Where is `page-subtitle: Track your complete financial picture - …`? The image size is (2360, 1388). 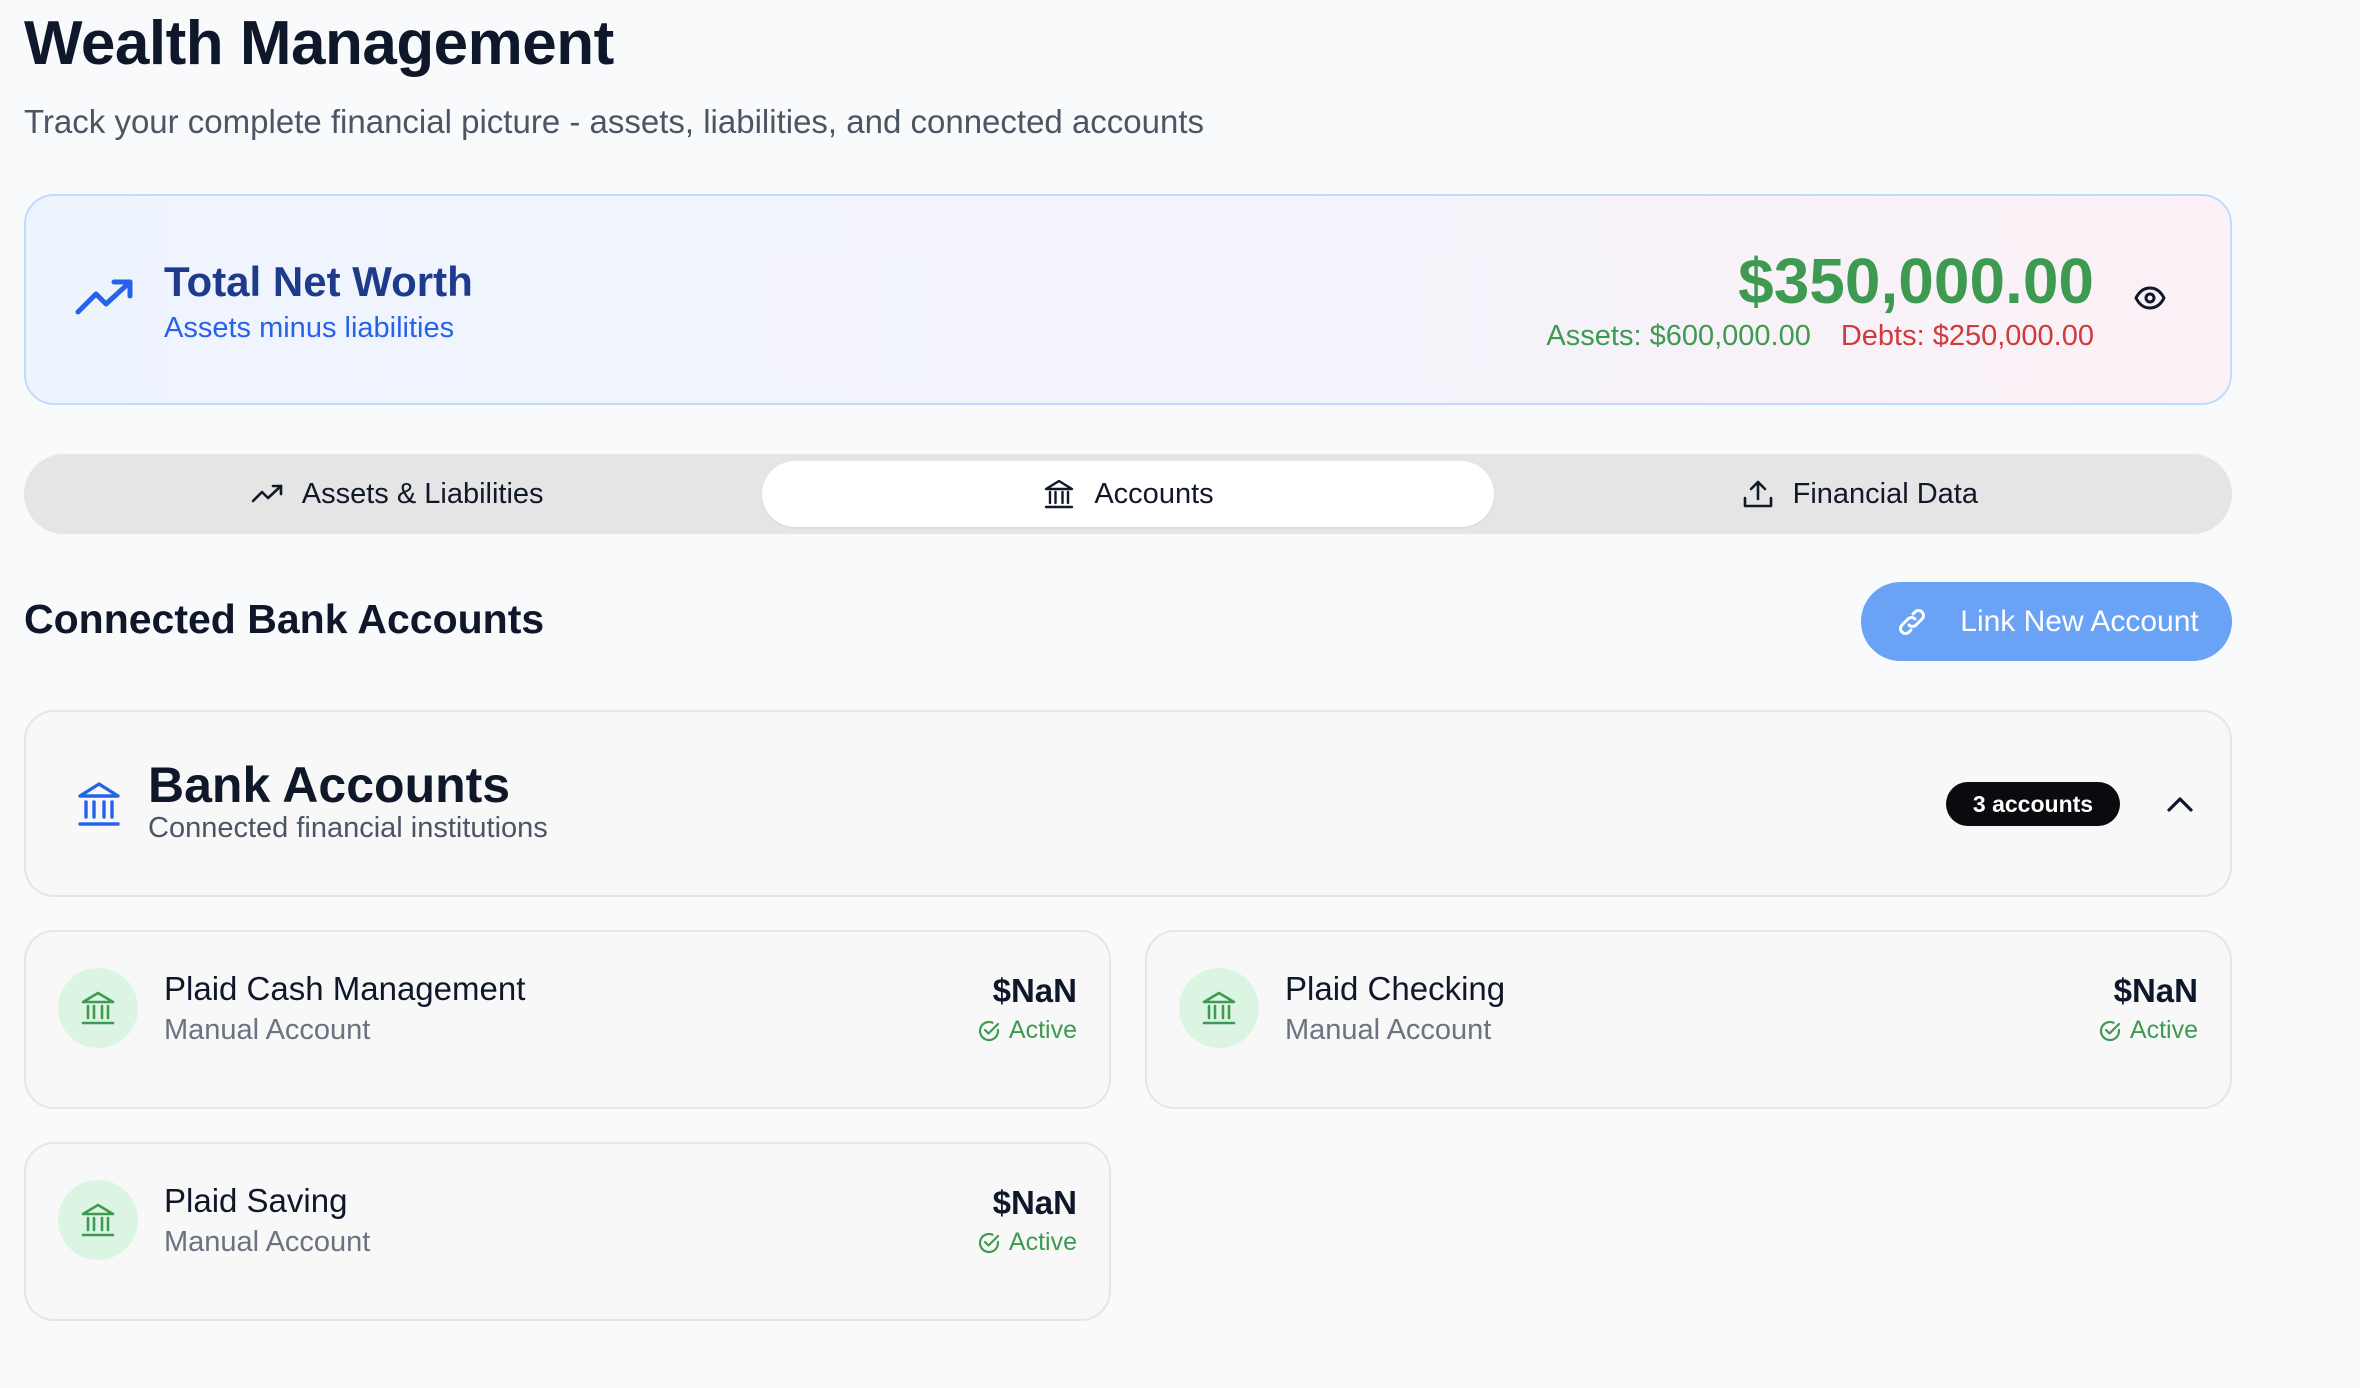 page-subtitle: Track your complete financial picture - … is located at coordinates (614, 121).